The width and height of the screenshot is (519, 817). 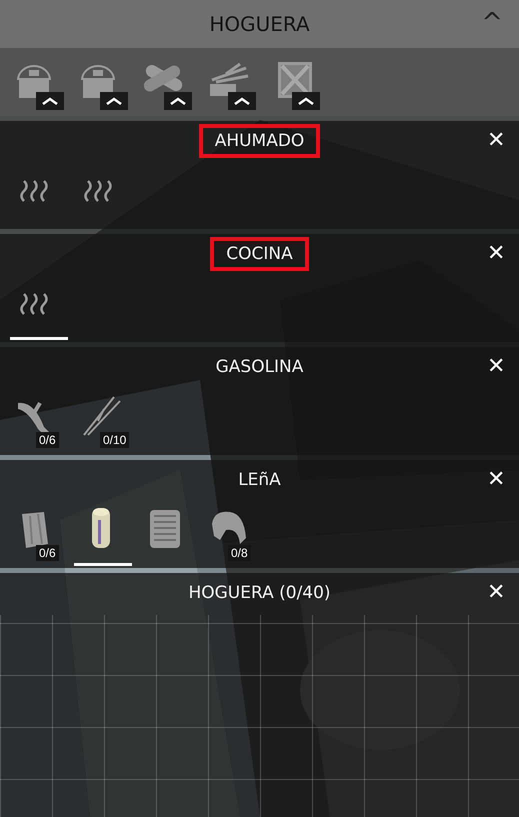 What do you see at coordinates (103, 420) in the screenshot?
I see `item-slot: 0/10` at bounding box center [103, 420].